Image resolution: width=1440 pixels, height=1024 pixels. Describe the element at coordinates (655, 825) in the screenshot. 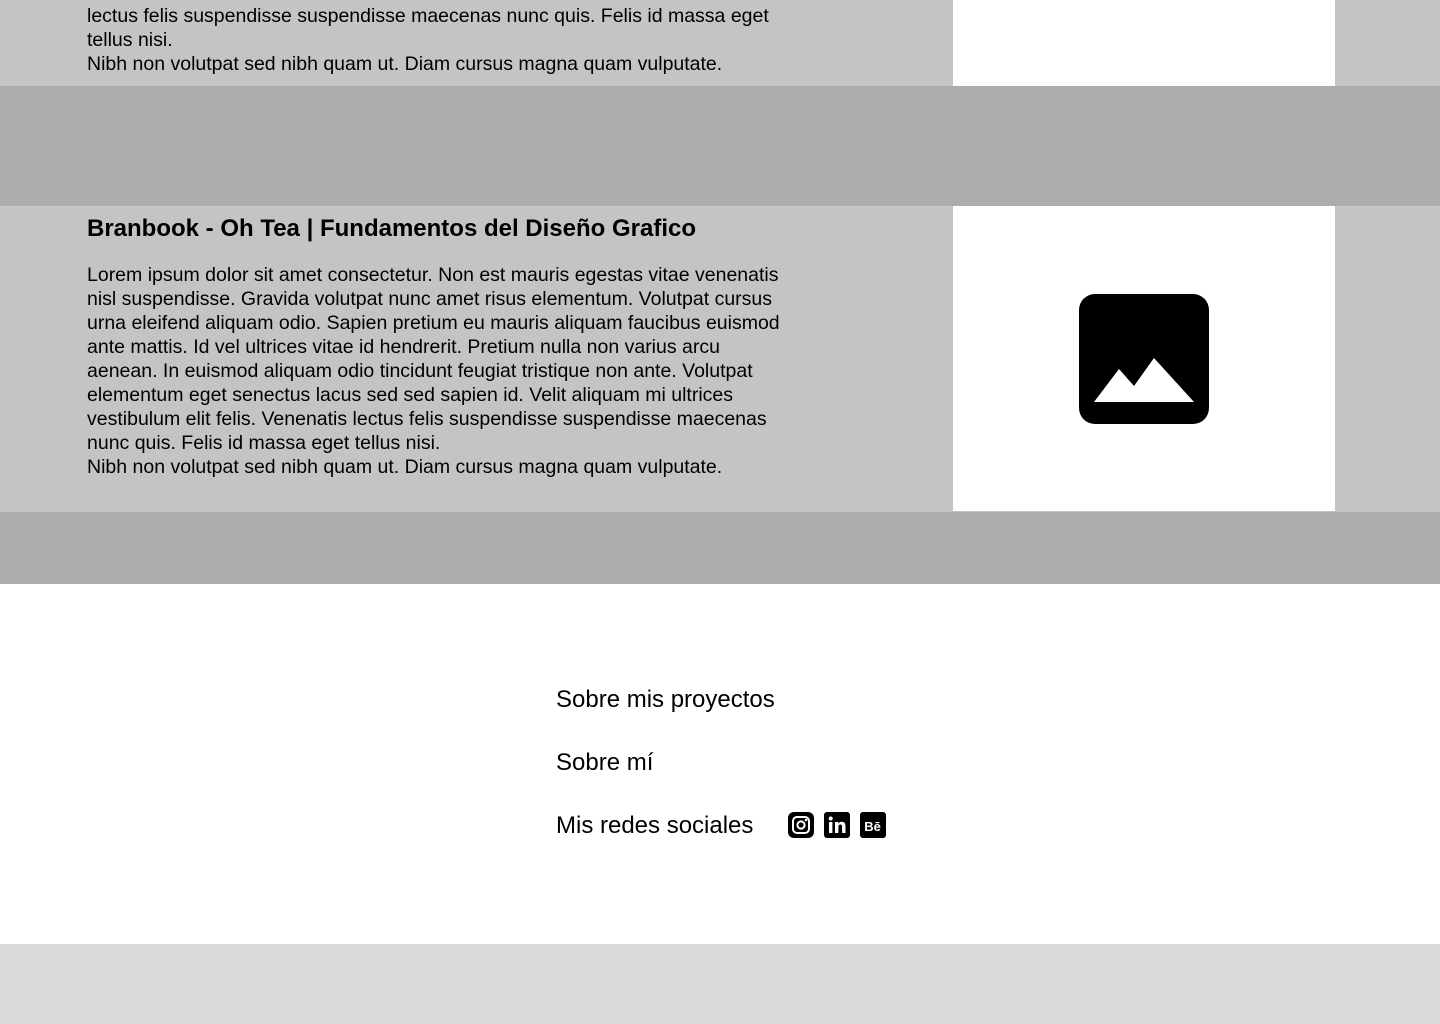

I see `footer-social-label: Mis redes sociales` at that location.